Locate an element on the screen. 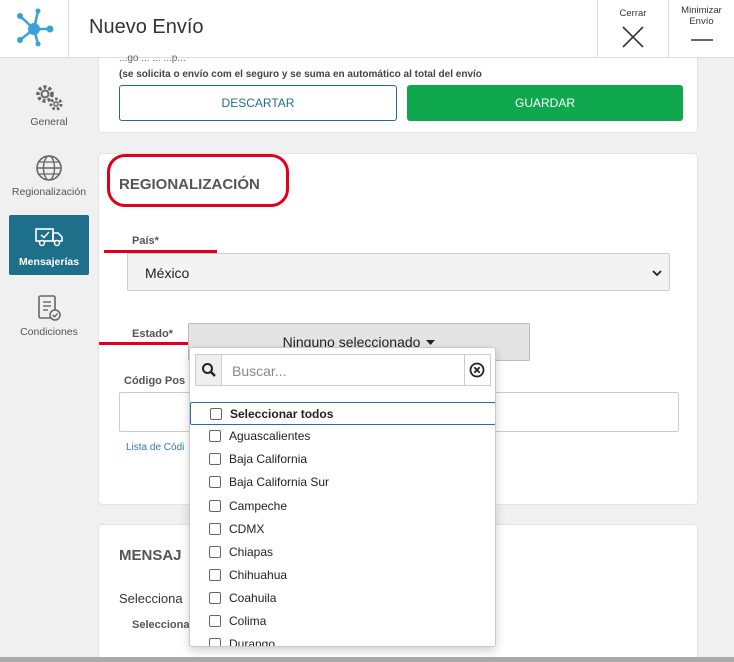  section-title: MENSAJ is located at coordinates (150, 555).